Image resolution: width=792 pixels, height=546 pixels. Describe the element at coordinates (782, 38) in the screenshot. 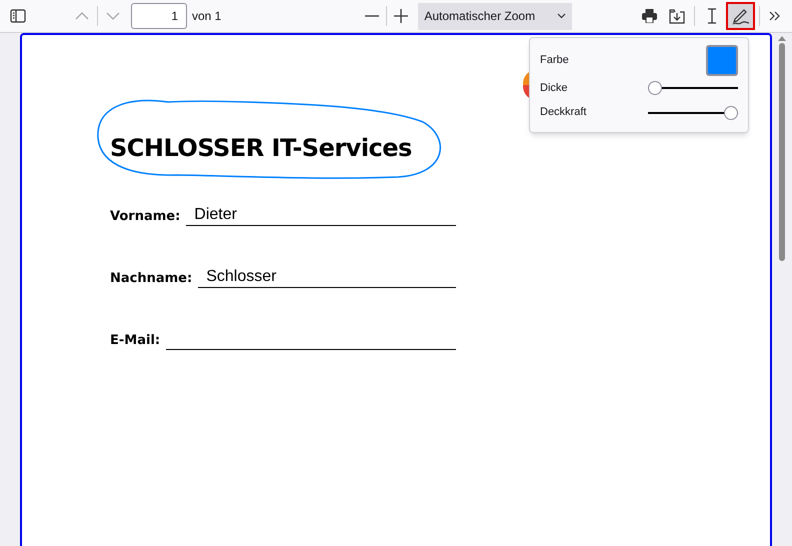

I see `scroll-up-icon` at that location.